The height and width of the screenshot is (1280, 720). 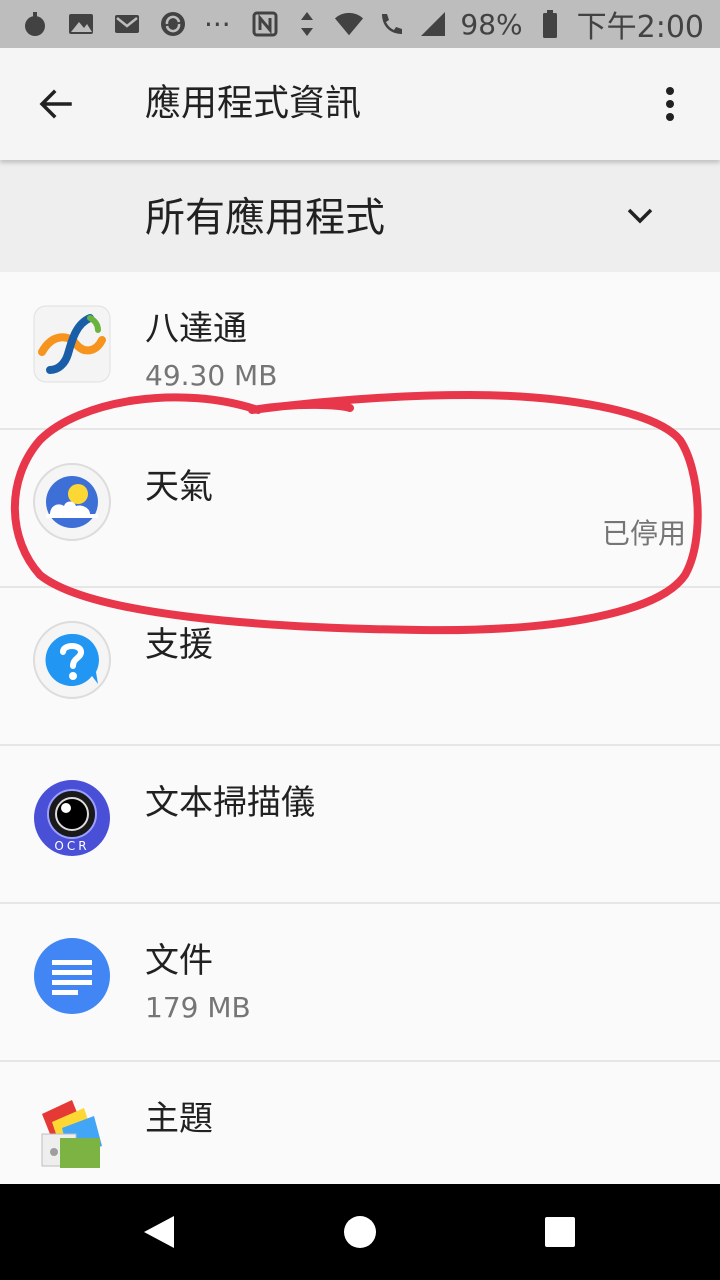 I want to click on nav-home-icon, so click(x=360, y=1232).